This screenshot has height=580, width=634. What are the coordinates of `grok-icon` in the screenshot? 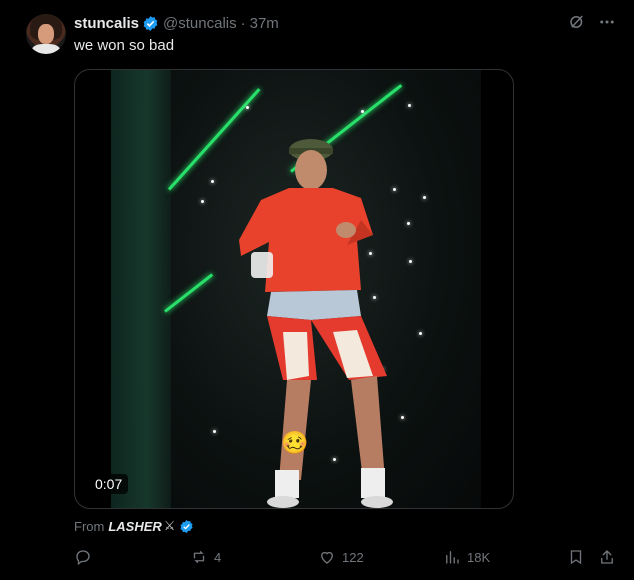 It's located at (577, 22).